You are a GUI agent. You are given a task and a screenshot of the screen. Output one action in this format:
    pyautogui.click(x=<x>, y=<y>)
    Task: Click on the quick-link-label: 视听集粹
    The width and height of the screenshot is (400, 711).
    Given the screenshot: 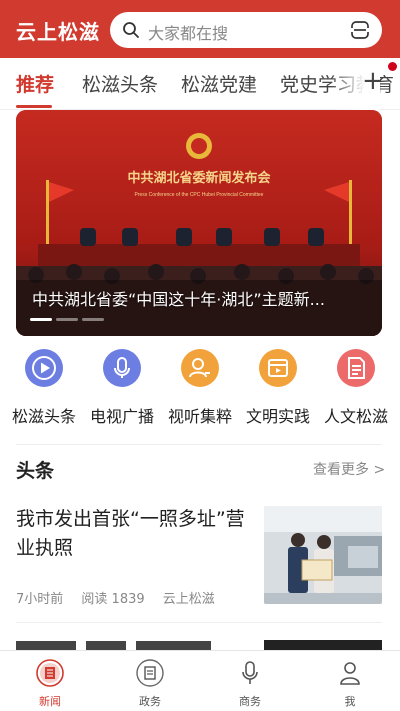 What is the action you would take?
    pyautogui.click(x=199, y=416)
    